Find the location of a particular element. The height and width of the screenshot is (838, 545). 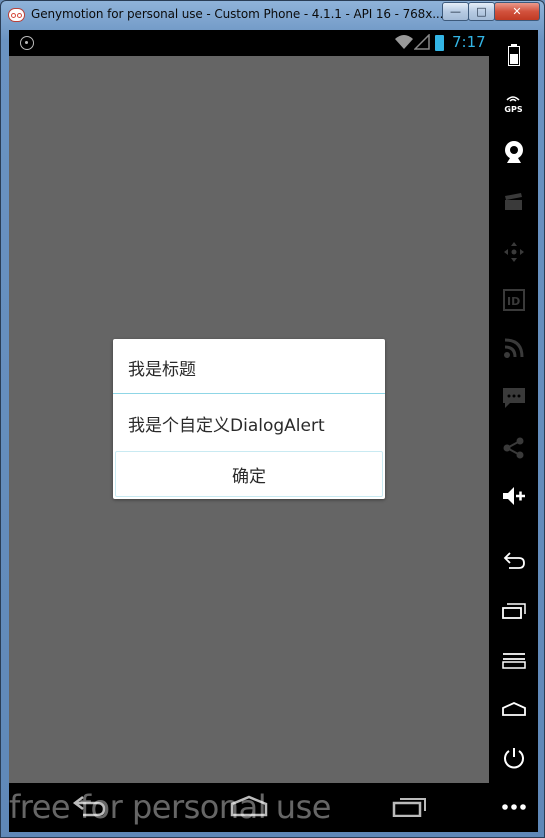

battery-icon is located at coordinates (513, 55).